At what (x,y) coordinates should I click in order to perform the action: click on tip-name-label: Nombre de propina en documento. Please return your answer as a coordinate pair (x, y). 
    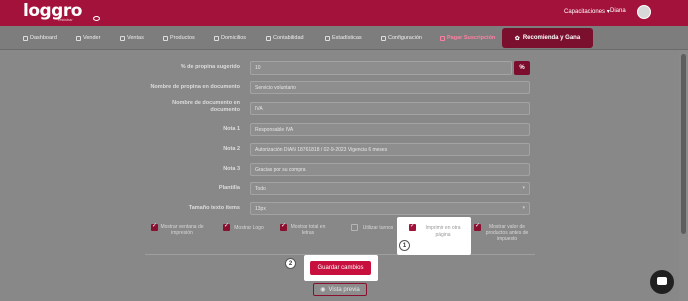
    Looking at the image, I should click on (195, 87).